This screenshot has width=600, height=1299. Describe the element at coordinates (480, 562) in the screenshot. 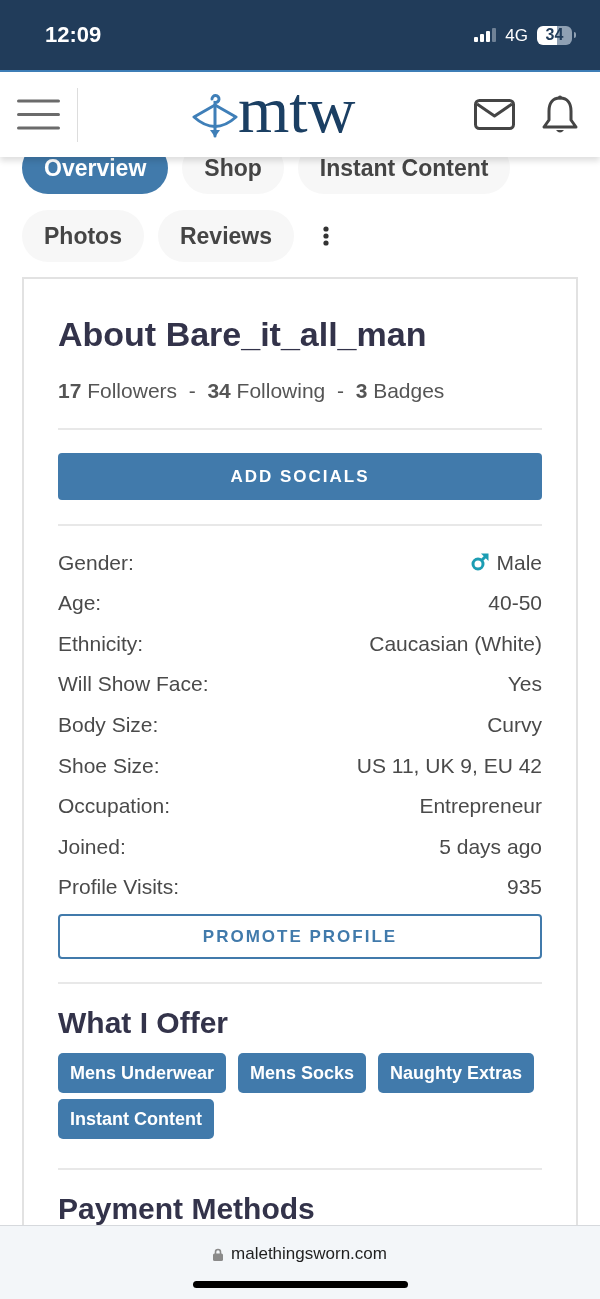

I see `male-symbol-icon` at that location.